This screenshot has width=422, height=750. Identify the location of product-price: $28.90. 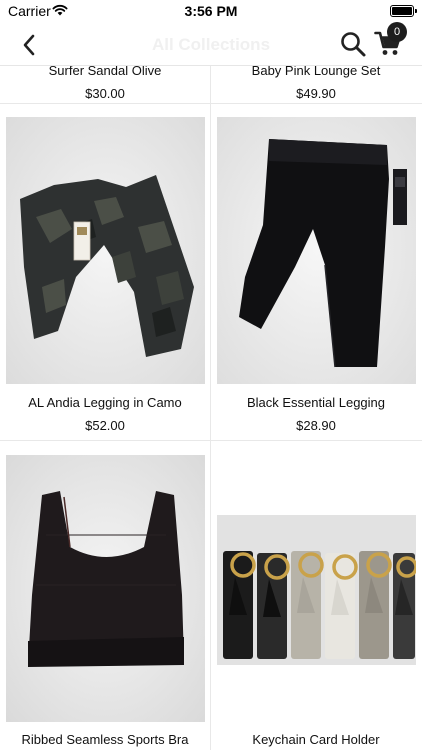
(316, 425).